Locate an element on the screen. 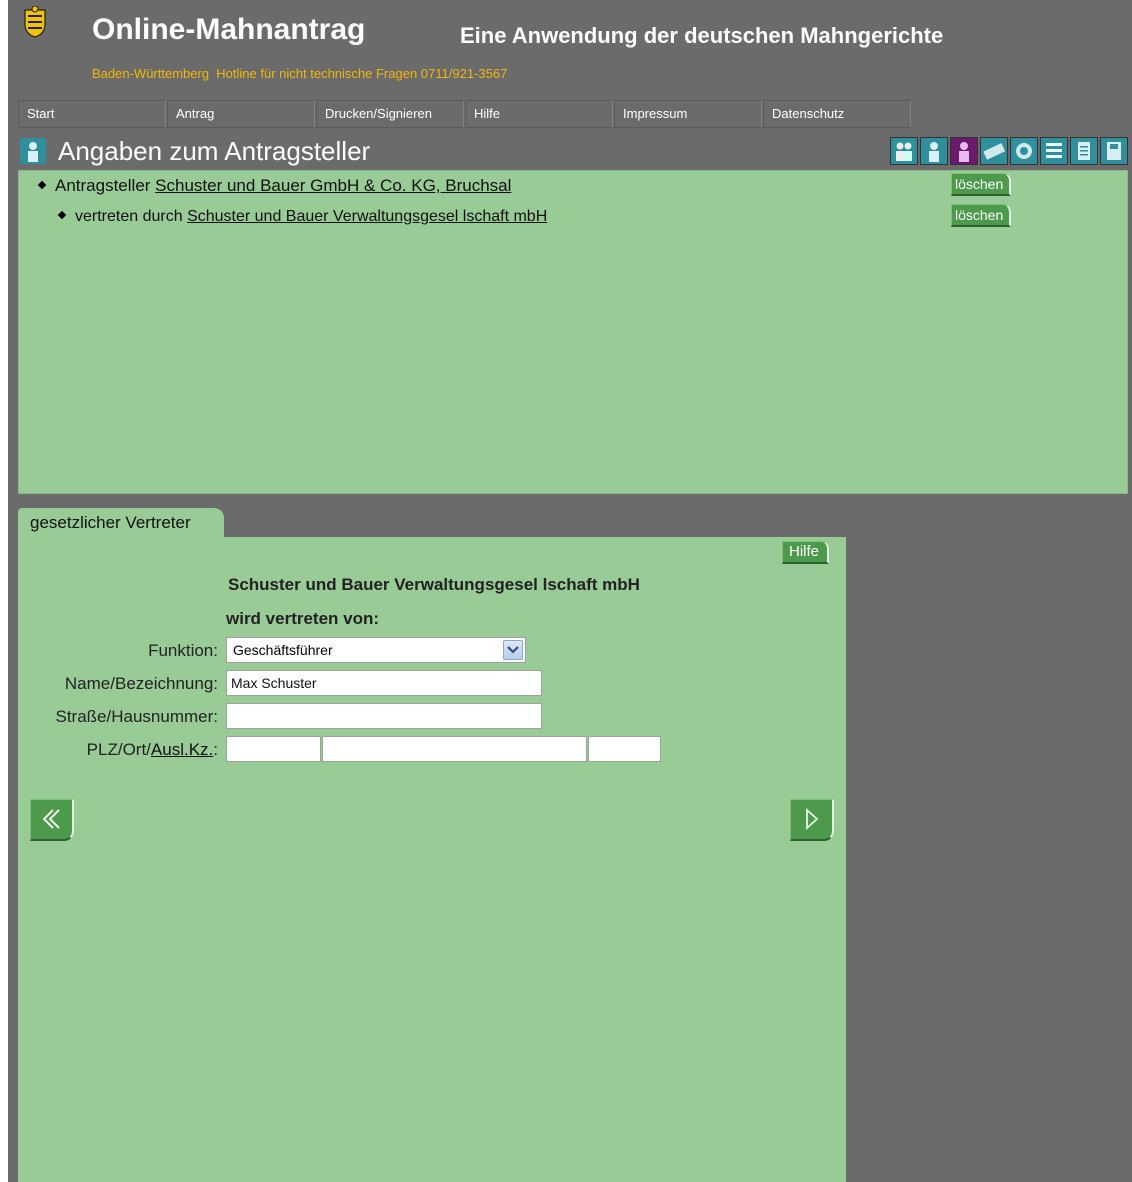 The width and height of the screenshot is (1132, 1182). nav-impressum: Impressum is located at coordinates (688, 114).